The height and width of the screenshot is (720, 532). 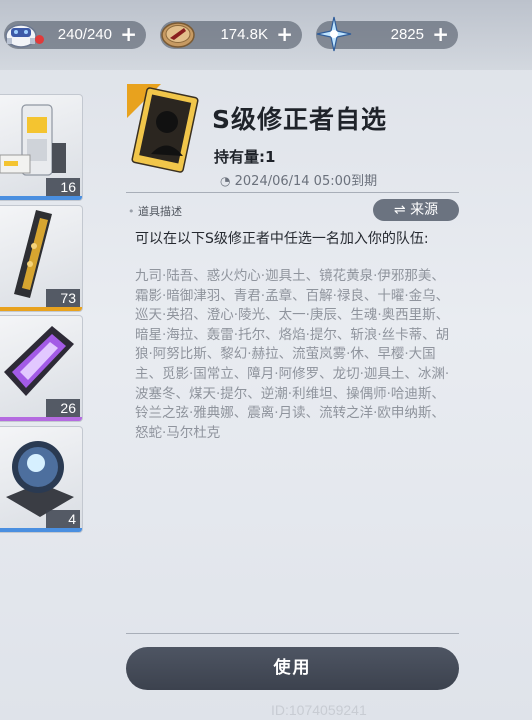 What do you see at coordinates (387, 34) in the screenshot?
I see `crystal-resource: 2825 +` at bounding box center [387, 34].